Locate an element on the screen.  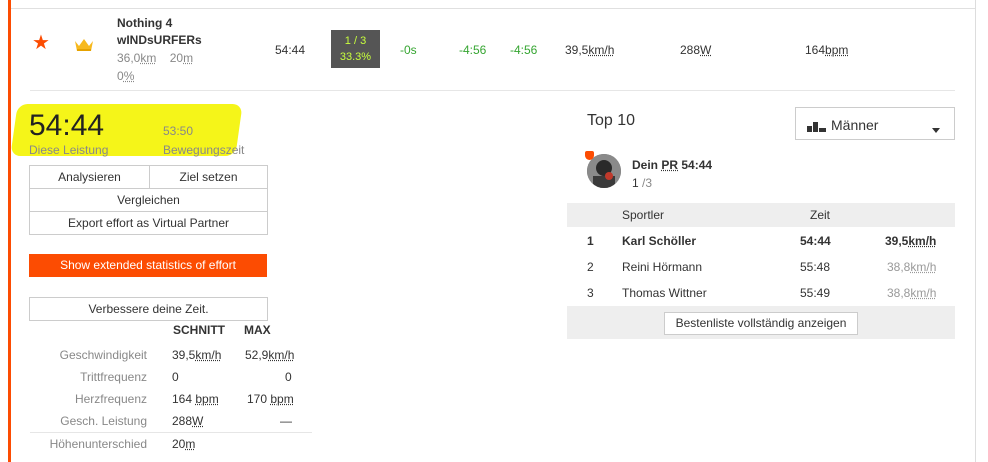
segment-meta: 36,0km 20m is located at coordinates (155, 58).